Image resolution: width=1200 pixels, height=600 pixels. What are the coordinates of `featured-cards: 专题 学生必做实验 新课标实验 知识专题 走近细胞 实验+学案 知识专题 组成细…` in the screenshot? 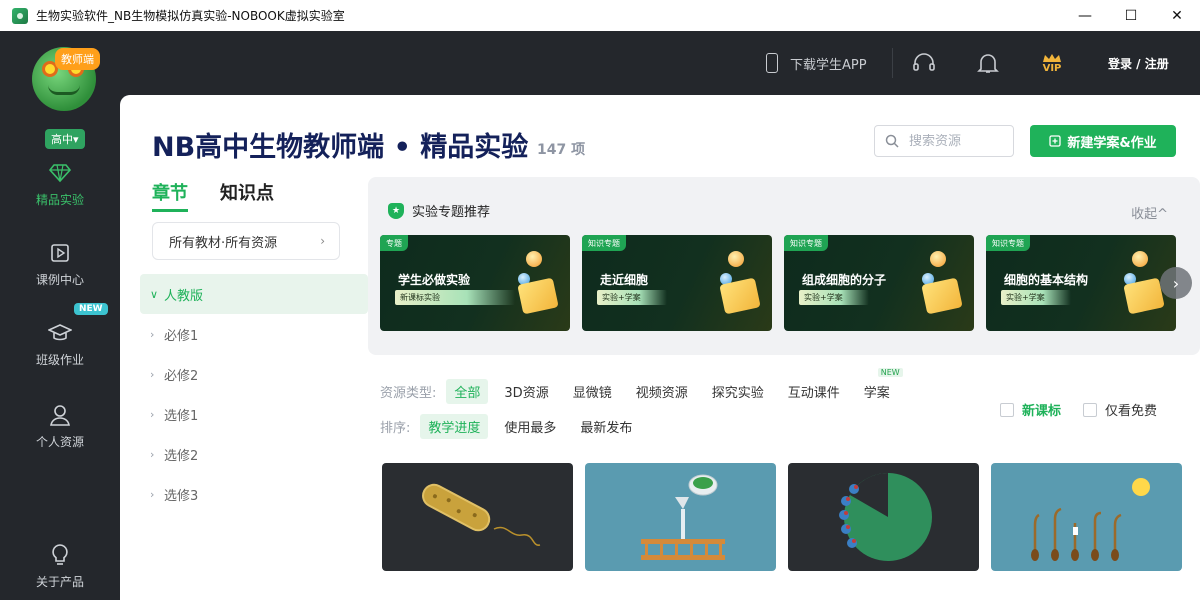 It's located at (784, 283).